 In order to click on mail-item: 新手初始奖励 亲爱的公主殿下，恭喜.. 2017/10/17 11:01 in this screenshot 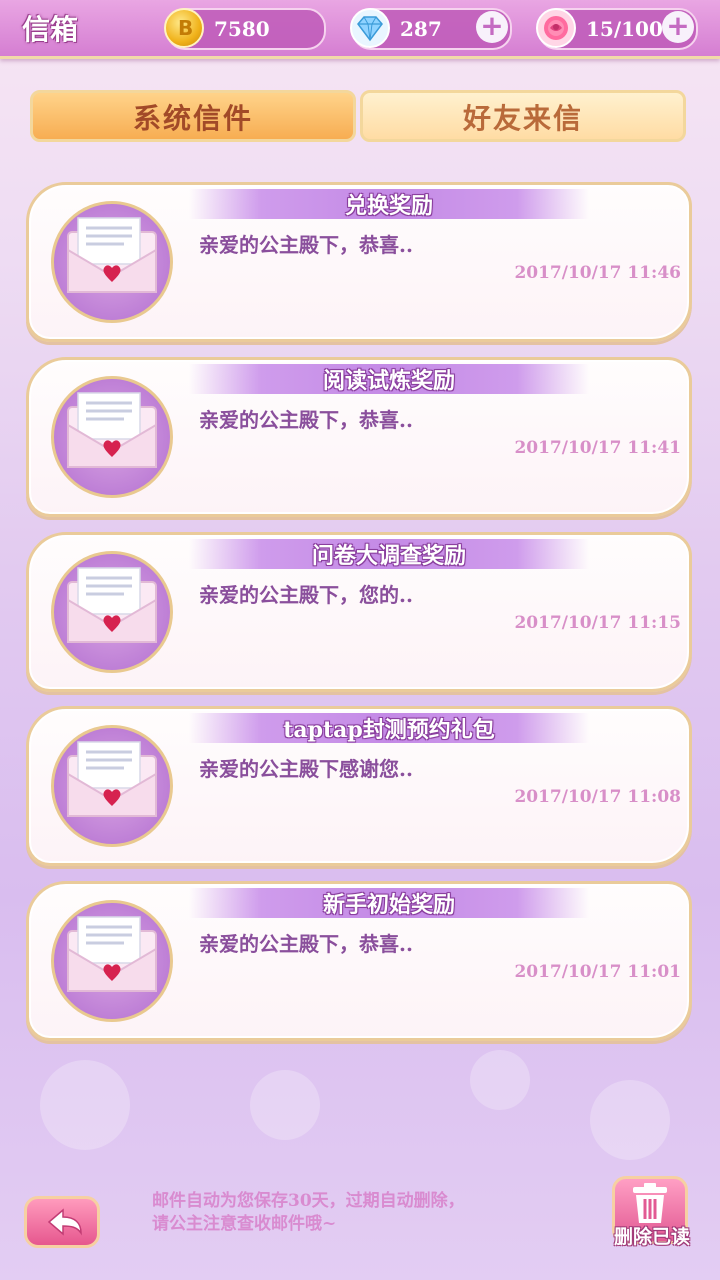, I will do `click(359, 961)`.